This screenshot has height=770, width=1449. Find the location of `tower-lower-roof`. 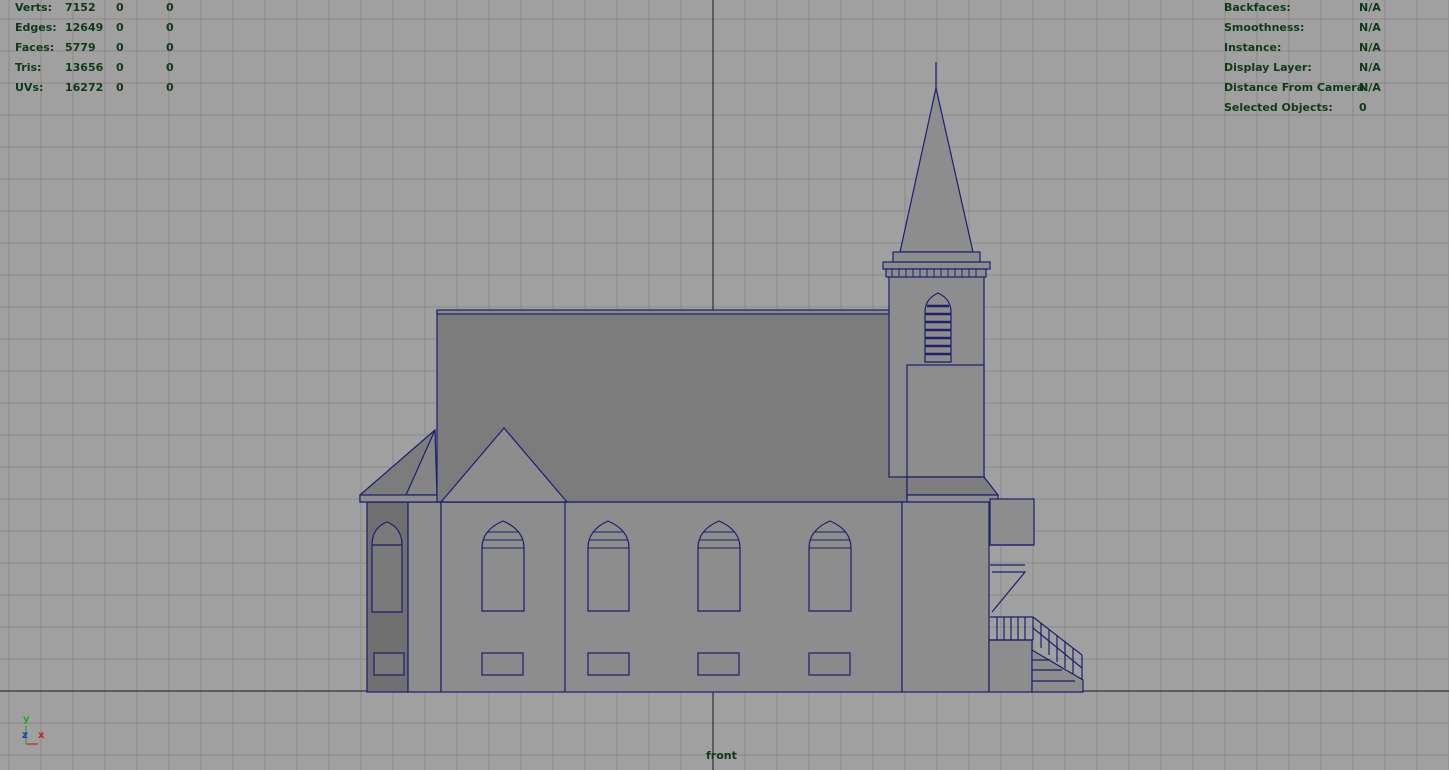

tower-lower-roof is located at coordinates (953, 486).